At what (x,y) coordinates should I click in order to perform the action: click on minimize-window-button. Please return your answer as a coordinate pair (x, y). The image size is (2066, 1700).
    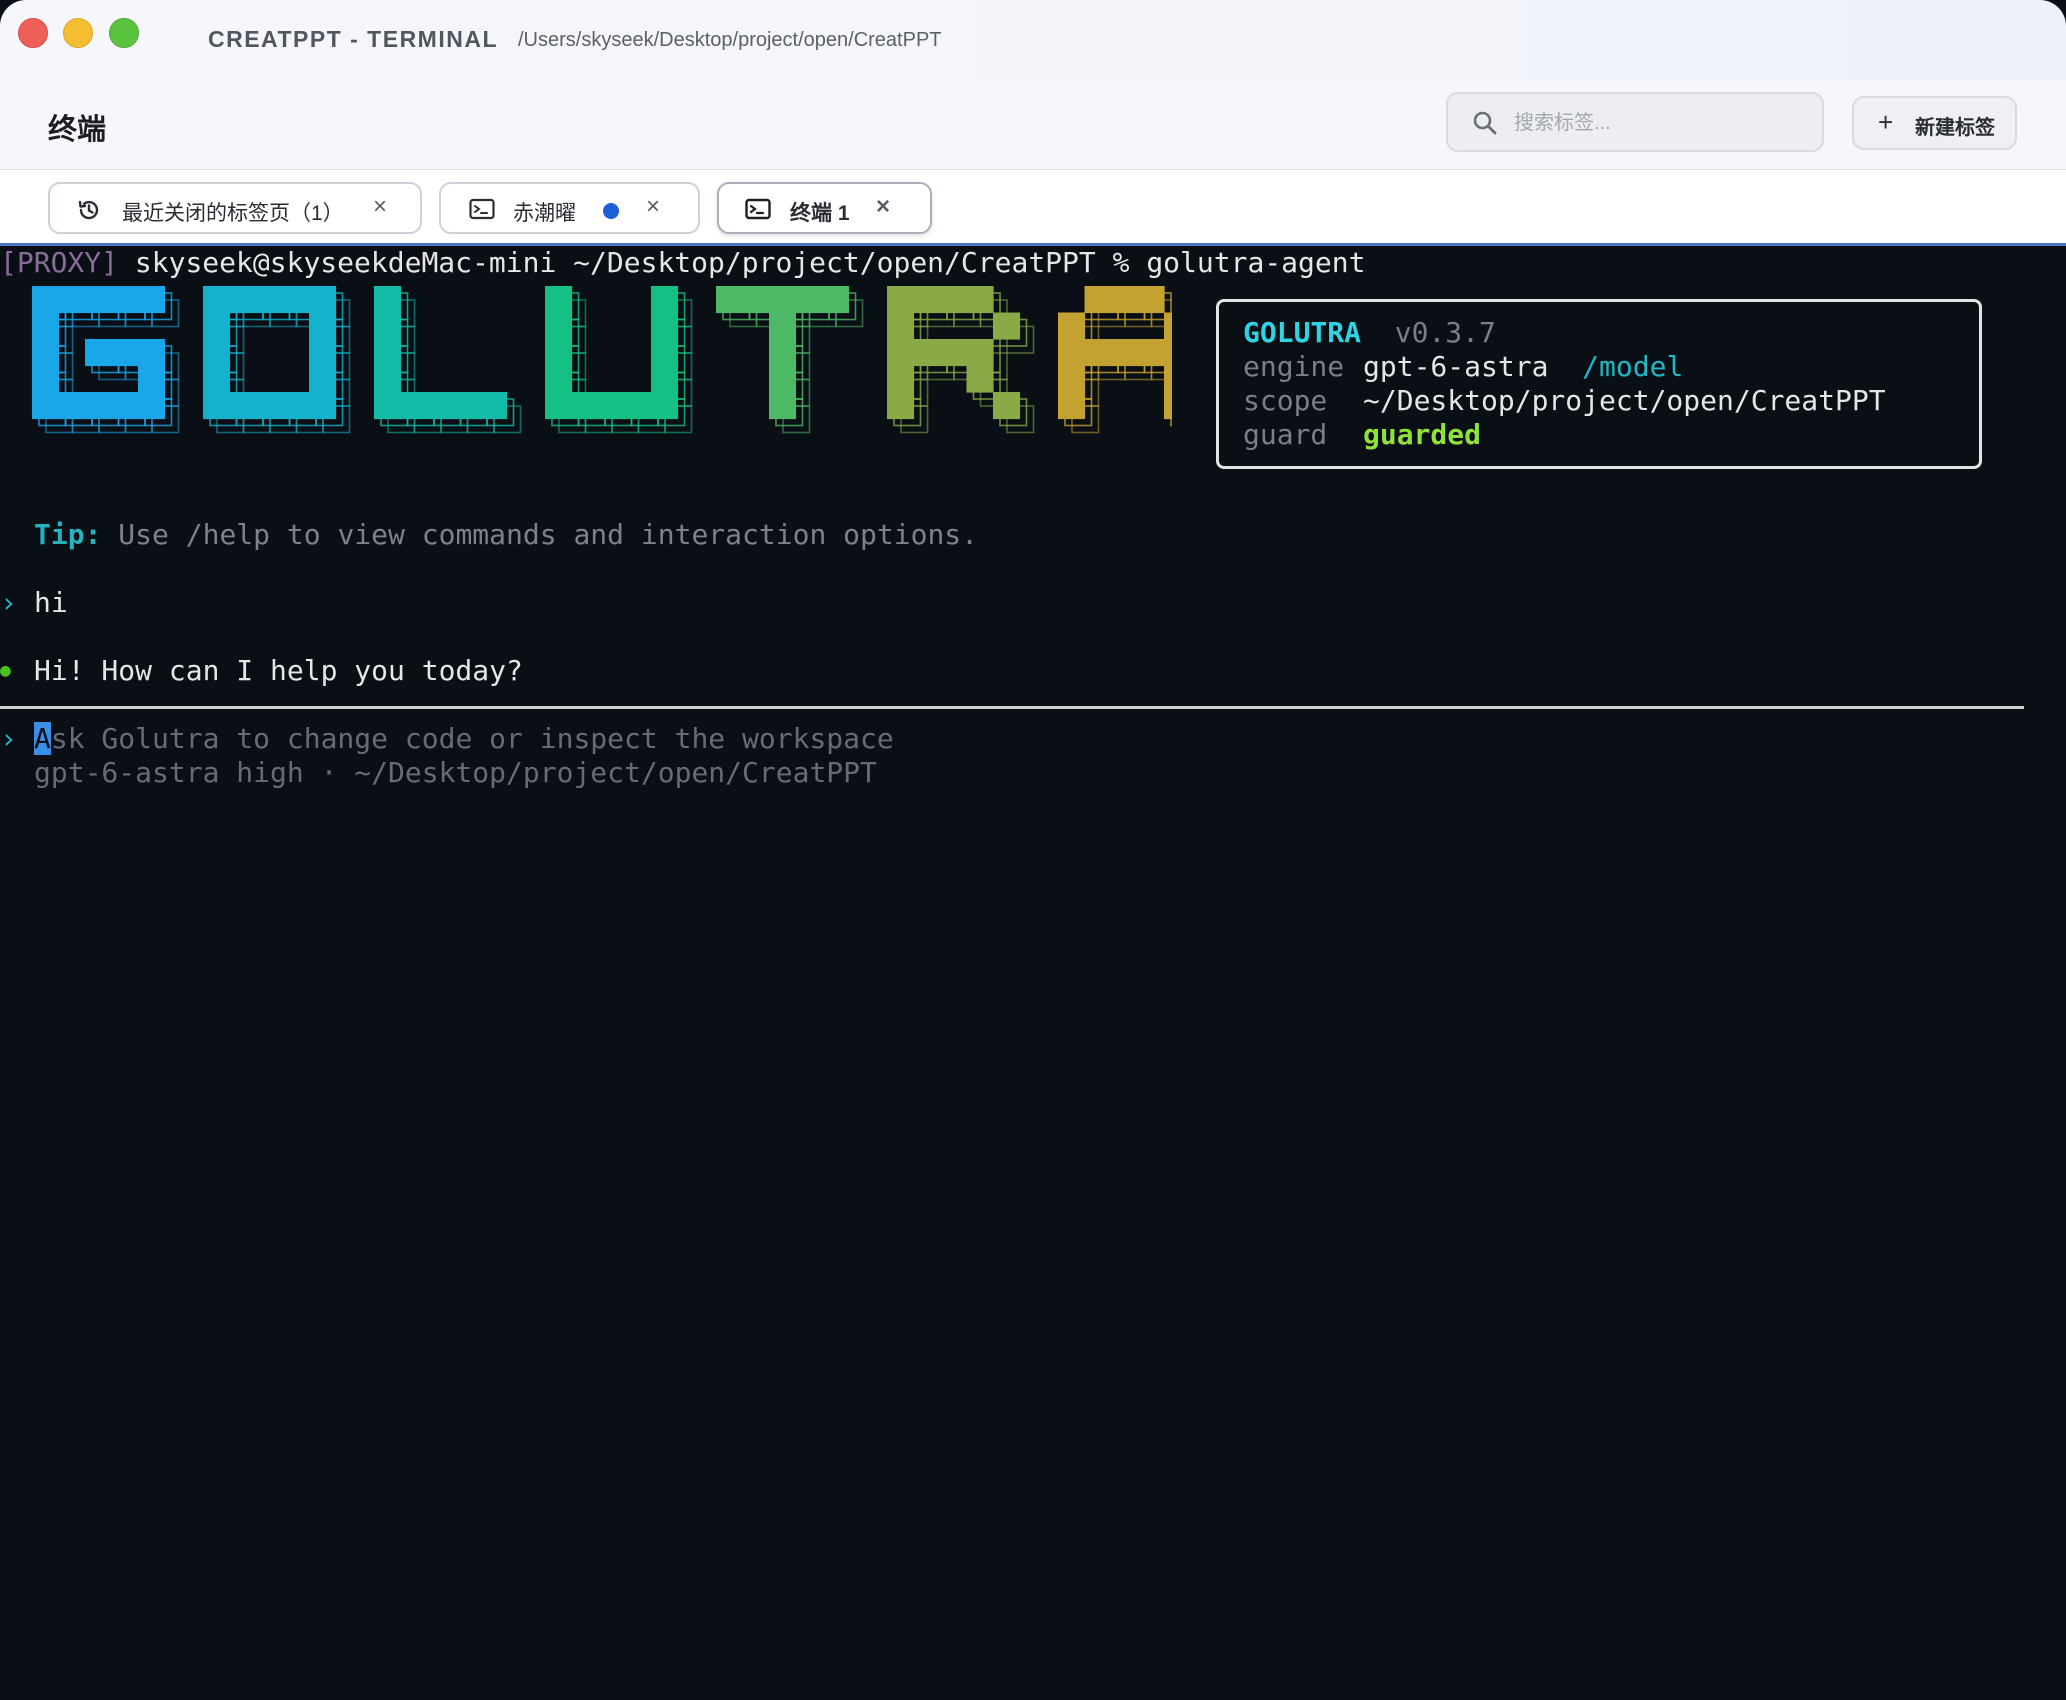
    Looking at the image, I should click on (78, 33).